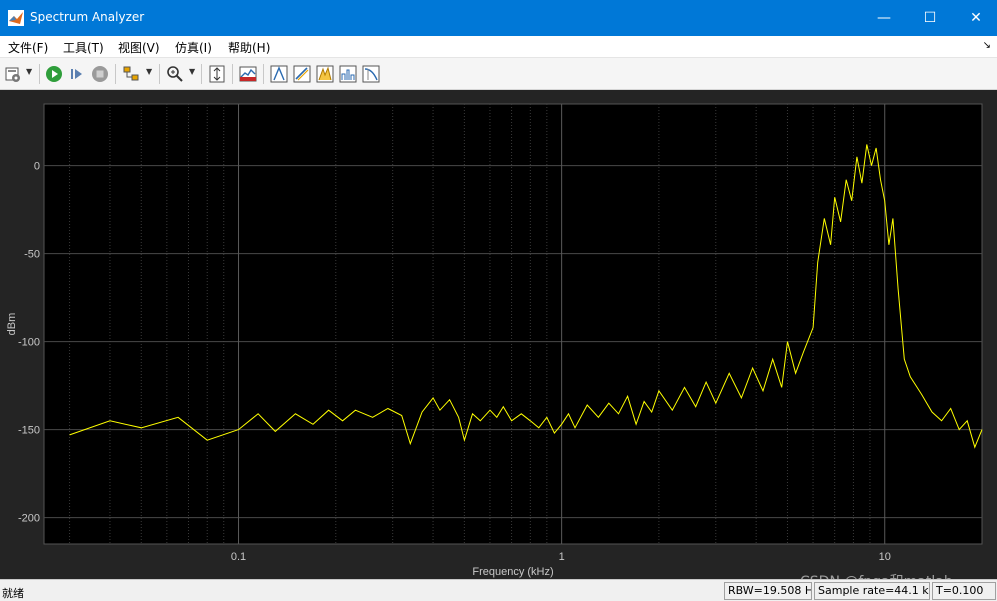 This screenshot has width=997, height=601. Describe the element at coordinates (139, 47) in the screenshot. I see `menu-view: 视图(V)` at that location.